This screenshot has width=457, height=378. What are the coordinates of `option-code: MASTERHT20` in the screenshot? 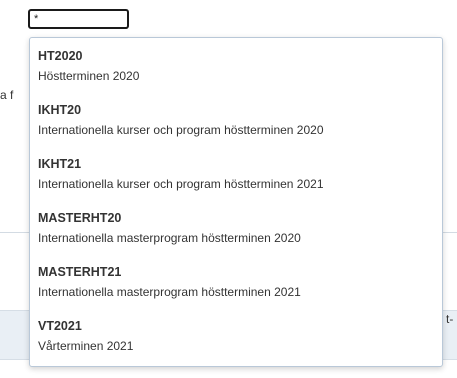 It's located at (80, 218).